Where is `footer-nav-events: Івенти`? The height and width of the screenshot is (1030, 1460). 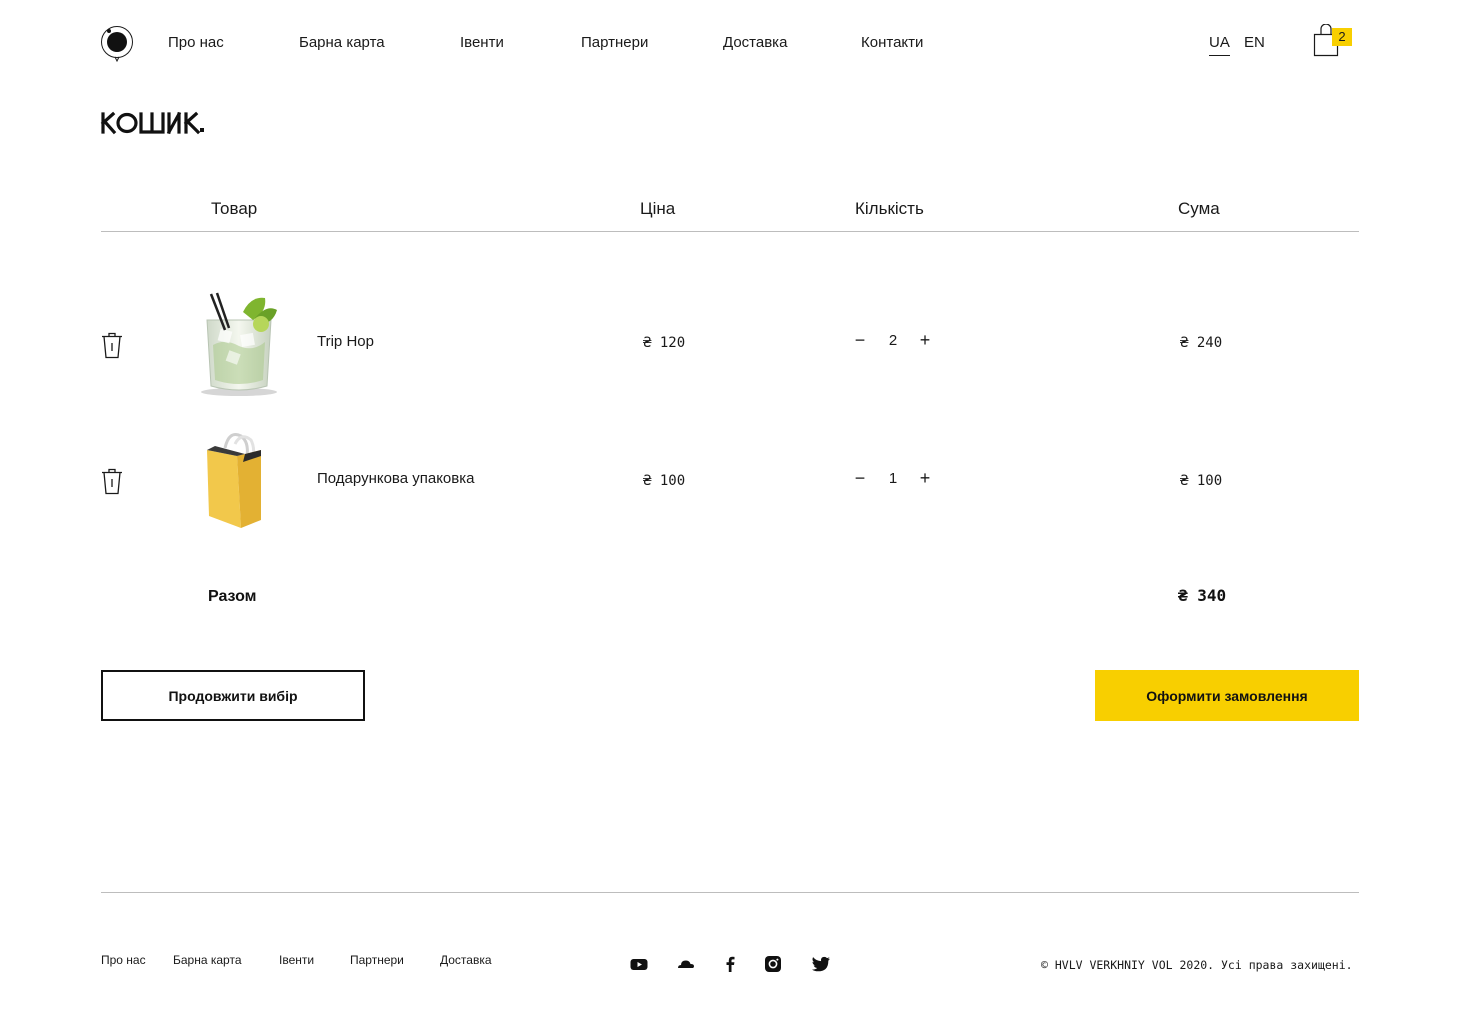 footer-nav-events: Івенти is located at coordinates (296, 960).